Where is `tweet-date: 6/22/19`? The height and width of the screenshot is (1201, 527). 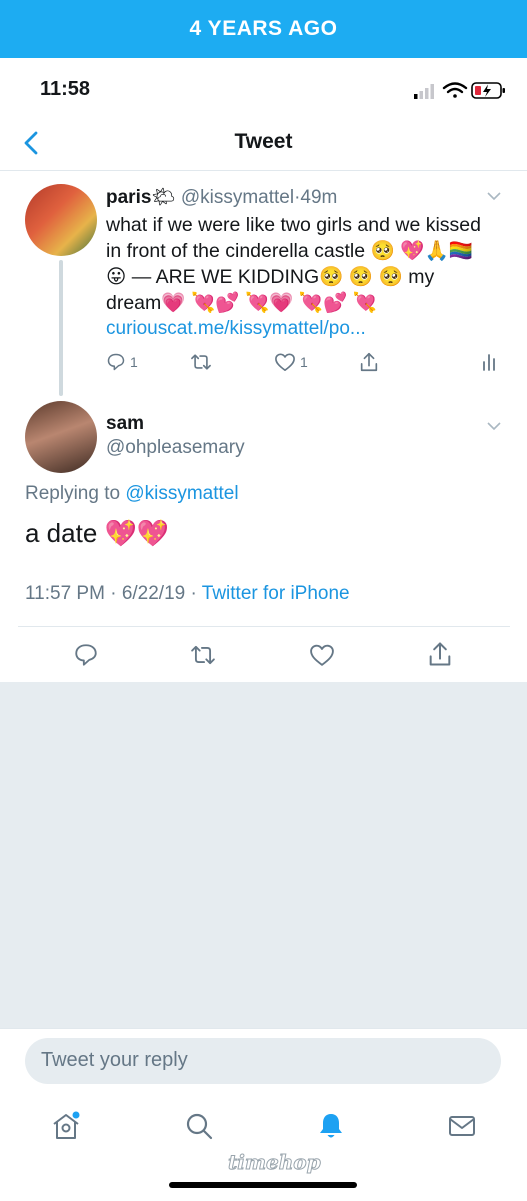 tweet-date: 6/22/19 is located at coordinates (153, 593).